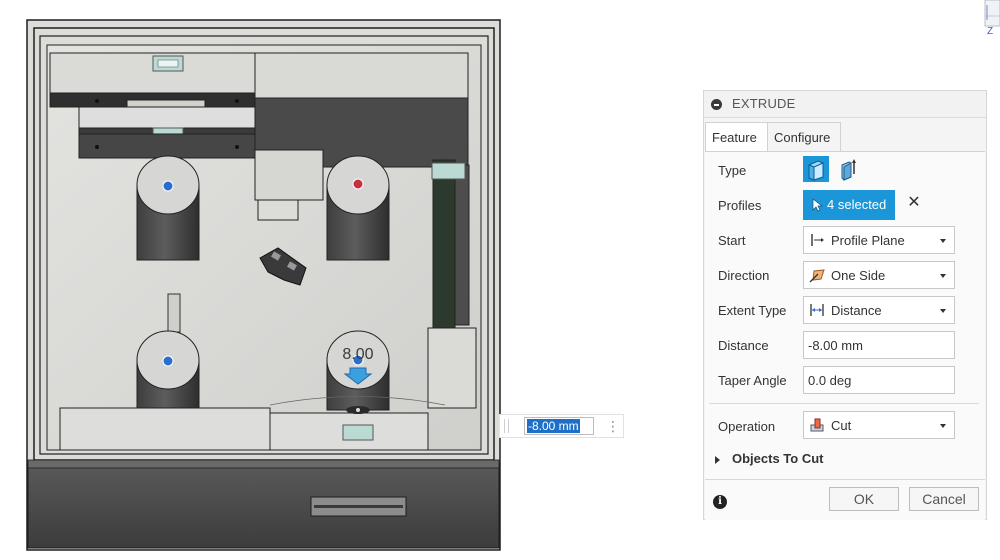 The height and width of the screenshot is (560, 1000). Describe the element at coordinates (289, 175) in the screenshot. I see `bracket` at that location.